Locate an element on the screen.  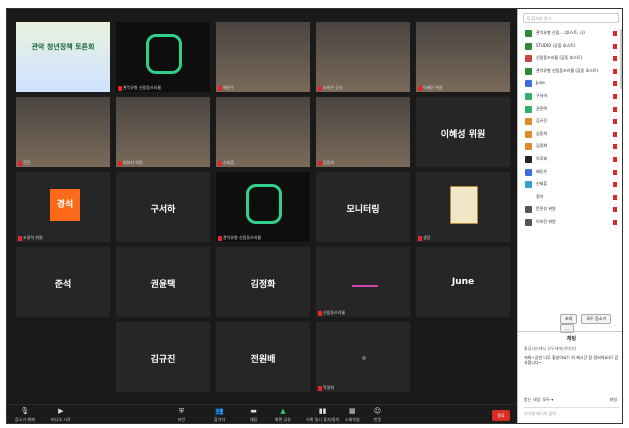
video-button: ▶ 비디오 시작 is located at coordinates (61, 415).